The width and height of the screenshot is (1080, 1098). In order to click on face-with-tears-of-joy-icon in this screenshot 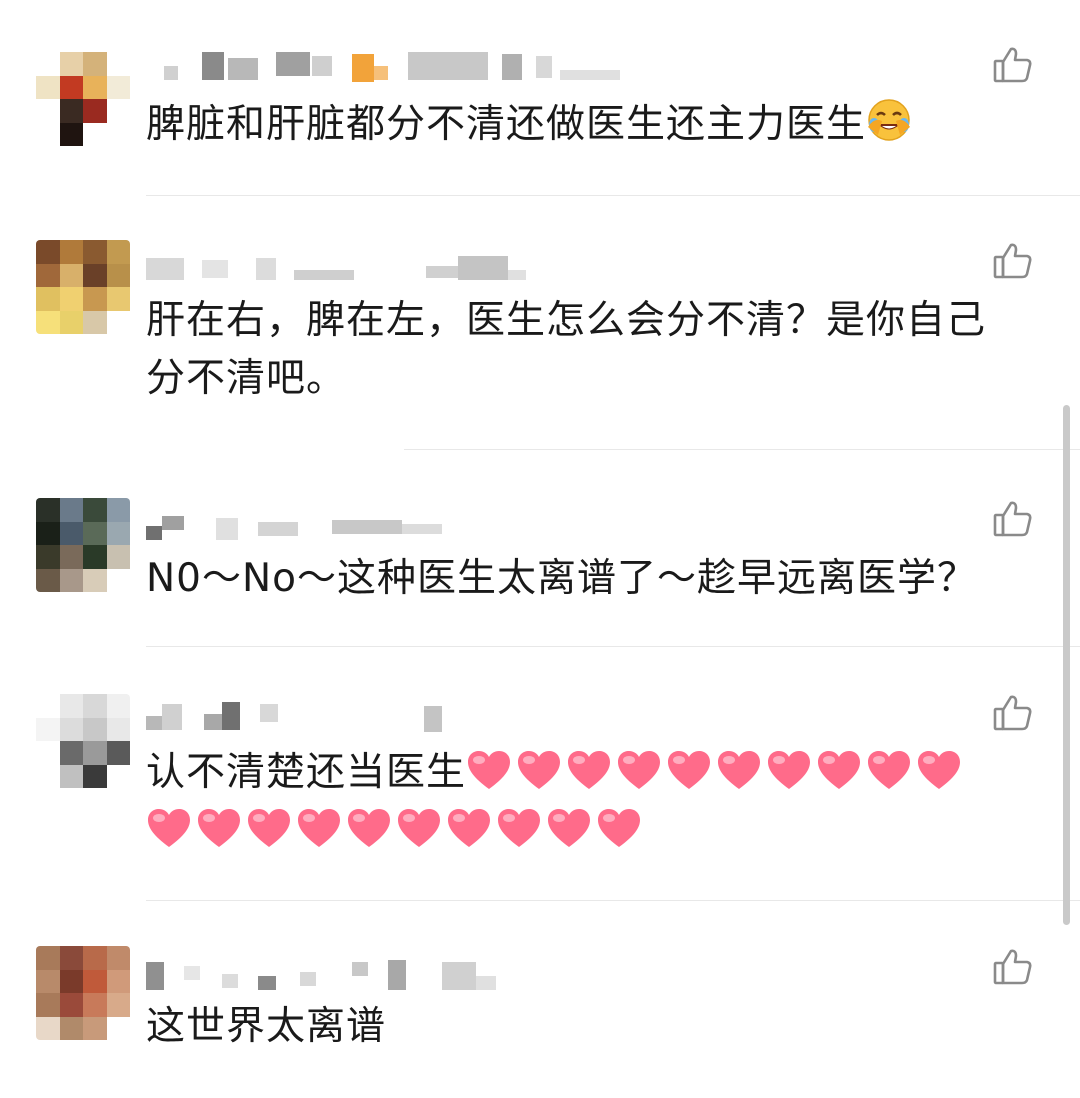, I will do `click(889, 128)`.